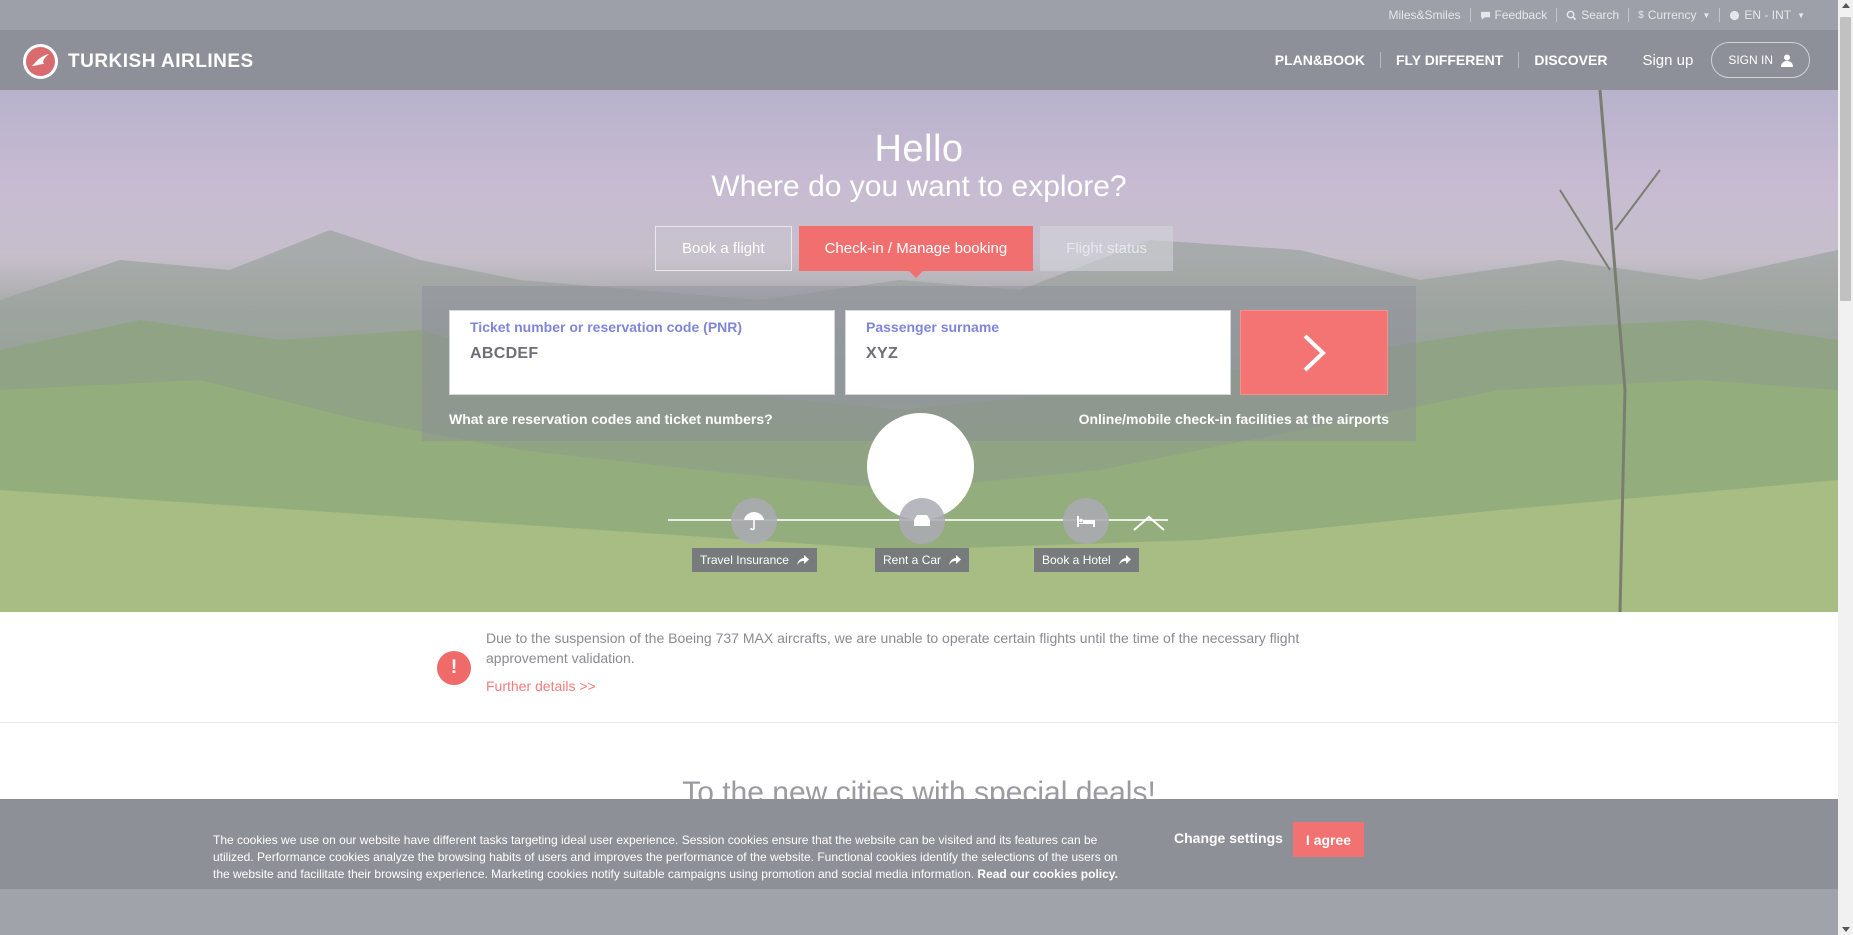 Image resolution: width=1853 pixels, height=935 pixels. Describe the element at coordinates (1845, 159) in the screenshot. I see `scroll-thumb` at that location.